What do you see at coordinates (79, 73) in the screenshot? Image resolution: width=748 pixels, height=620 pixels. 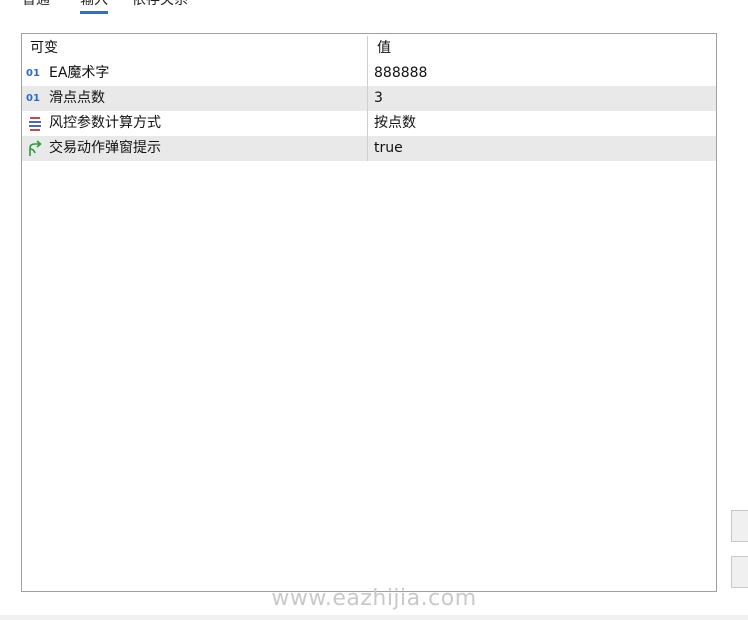 I see `variable-name: EA魔术字` at bounding box center [79, 73].